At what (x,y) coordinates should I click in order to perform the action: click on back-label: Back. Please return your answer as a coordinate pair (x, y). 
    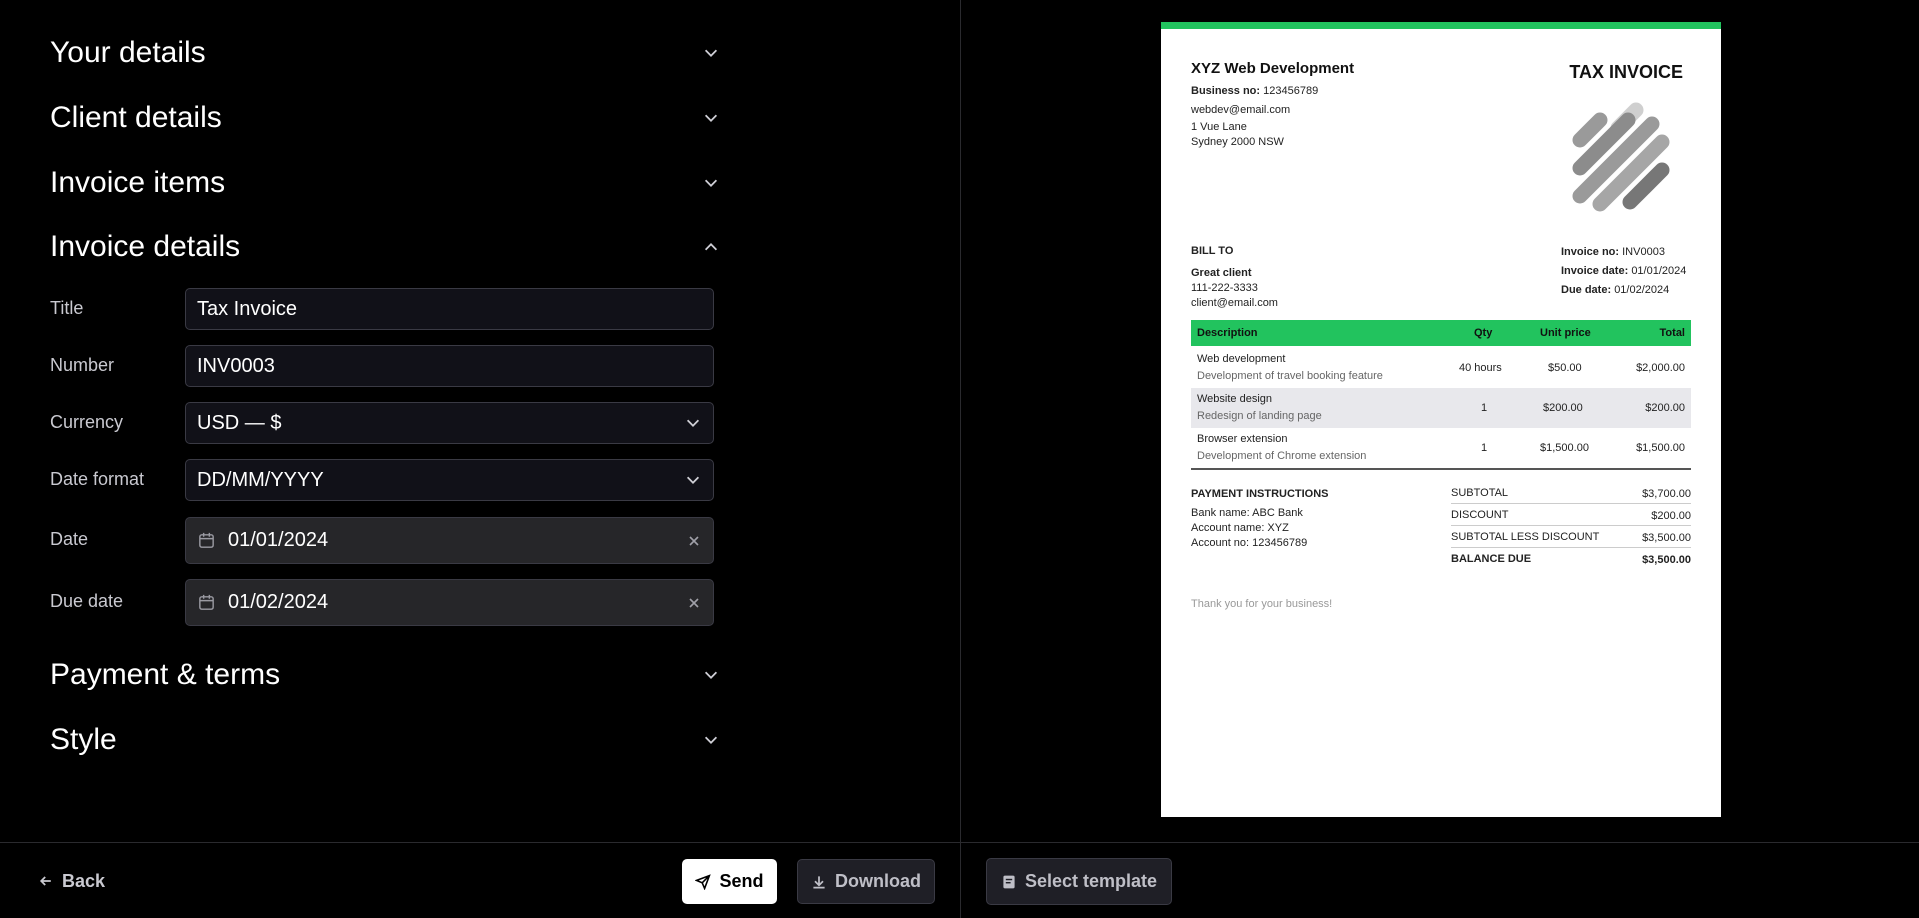
    Looking at the image, I should click on (84, 880).